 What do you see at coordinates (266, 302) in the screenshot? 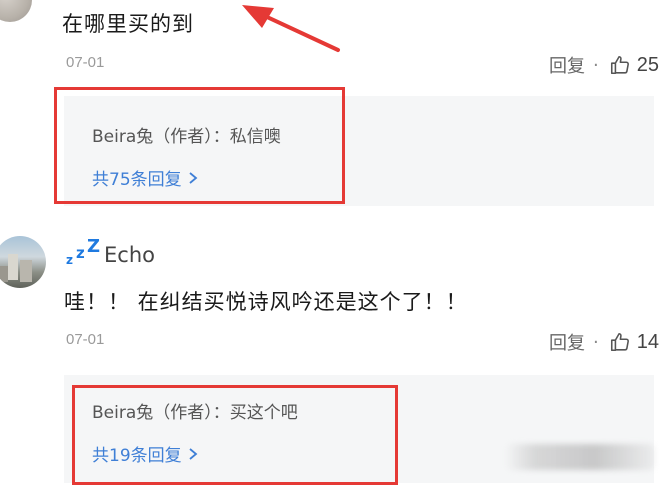
I see `comment-text: 哇！！ 在纠结买悦诗风吟还是这个了！！` at bounding box center [266, 302].